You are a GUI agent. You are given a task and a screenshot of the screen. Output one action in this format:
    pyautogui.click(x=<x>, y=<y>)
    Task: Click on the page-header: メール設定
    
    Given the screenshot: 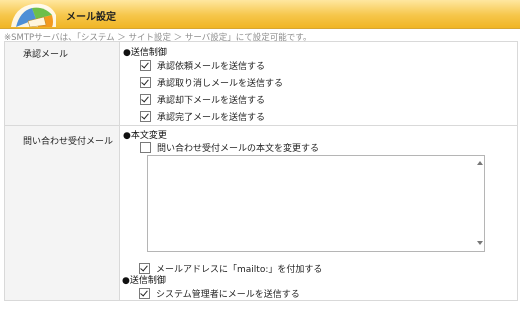 What is the action you would take?
    pyautogui.click(x=260, y=14)
    